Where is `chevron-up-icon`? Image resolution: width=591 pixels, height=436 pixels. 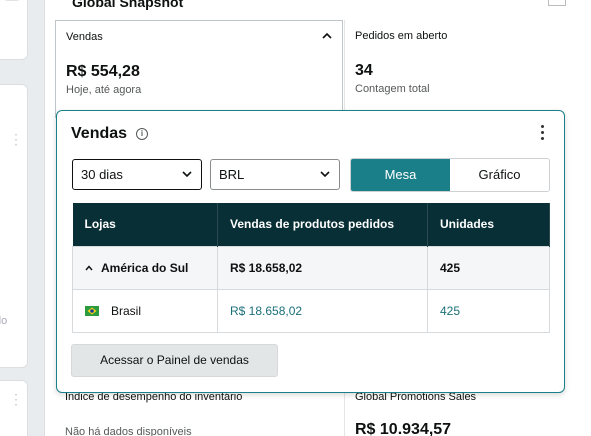 chevron-up-icon is located at coordinates (327, 36).